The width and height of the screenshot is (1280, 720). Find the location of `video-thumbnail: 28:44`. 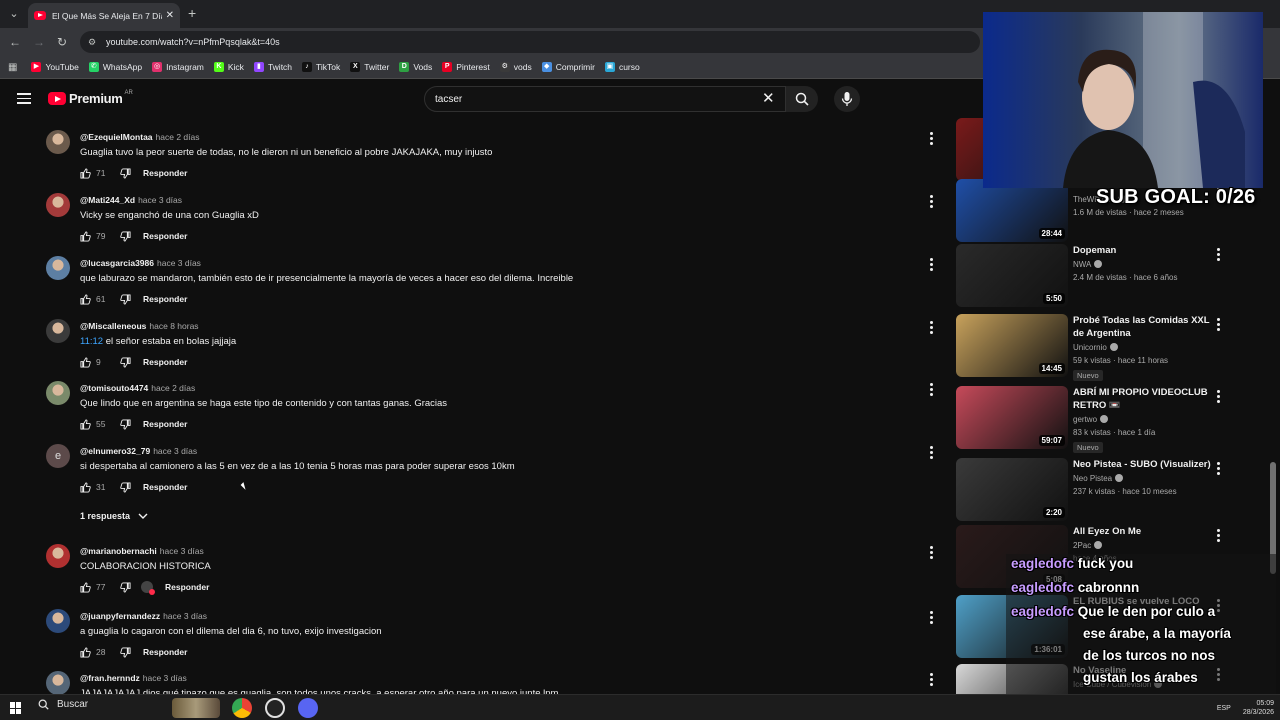

video-thumbnail: 28:44 is located at coordinates (1012, 210).